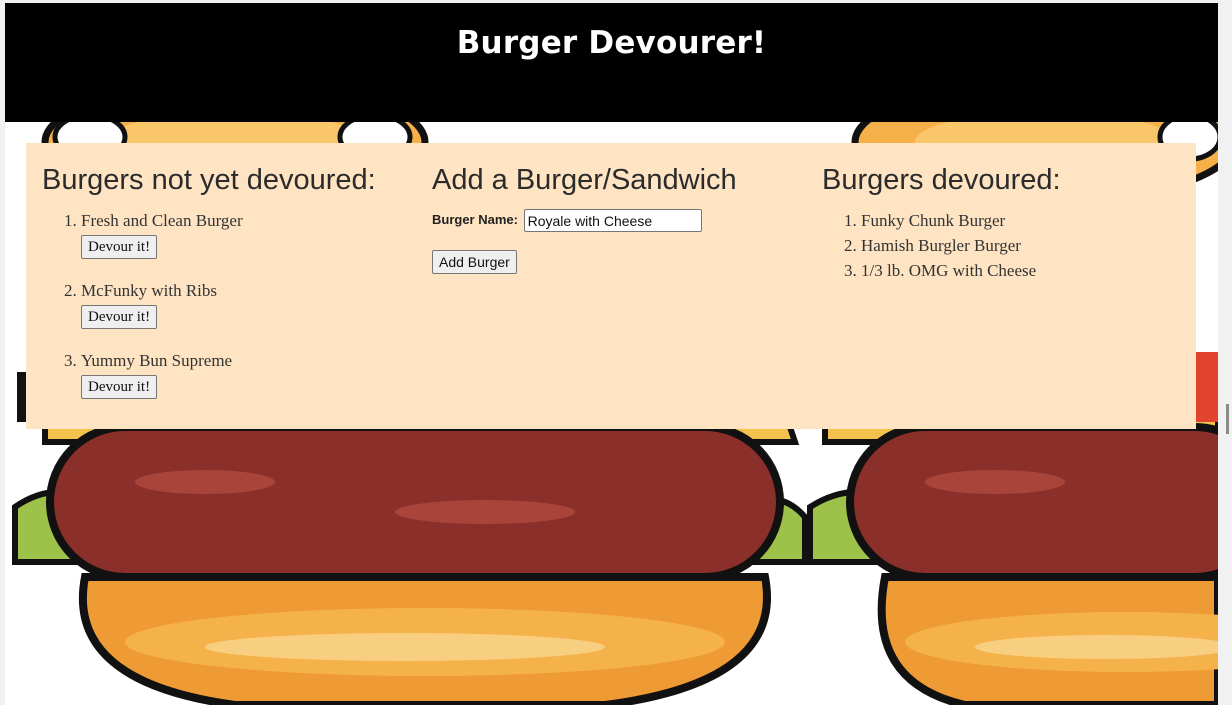  What do you see at coordinates (1225, 352) in the screenshot?
I see `scrollbar` at bounding box center [1225, 352].